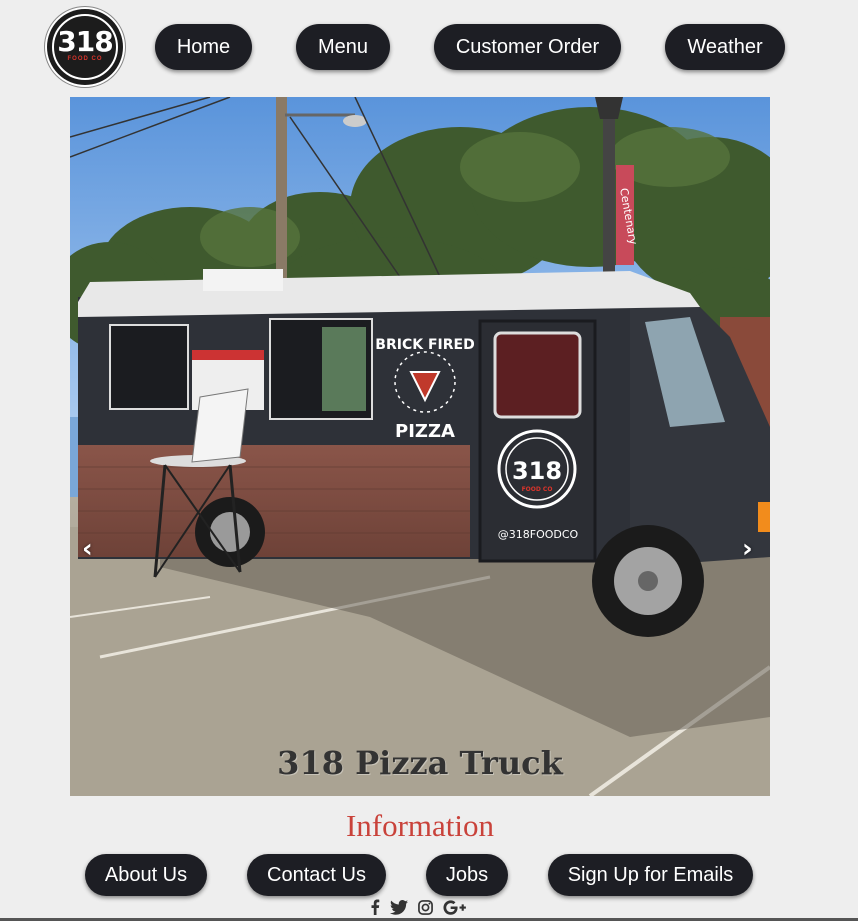 This screenshot has width=858, height=921. I want to click on information-heading: Information, so click(420, 825).